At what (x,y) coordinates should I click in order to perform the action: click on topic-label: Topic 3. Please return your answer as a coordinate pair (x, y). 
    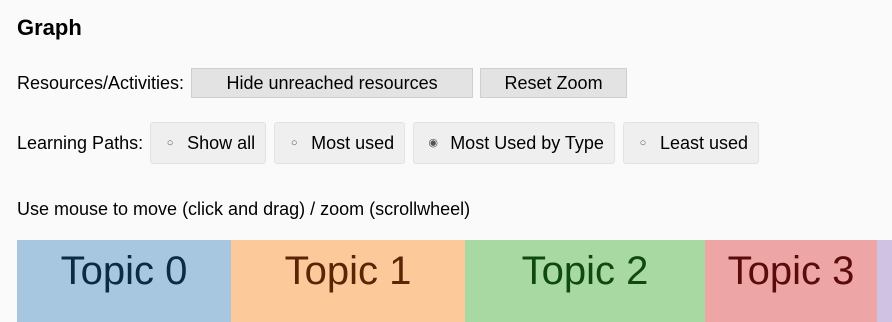
    Looking at the image, I should click on (791, 271).